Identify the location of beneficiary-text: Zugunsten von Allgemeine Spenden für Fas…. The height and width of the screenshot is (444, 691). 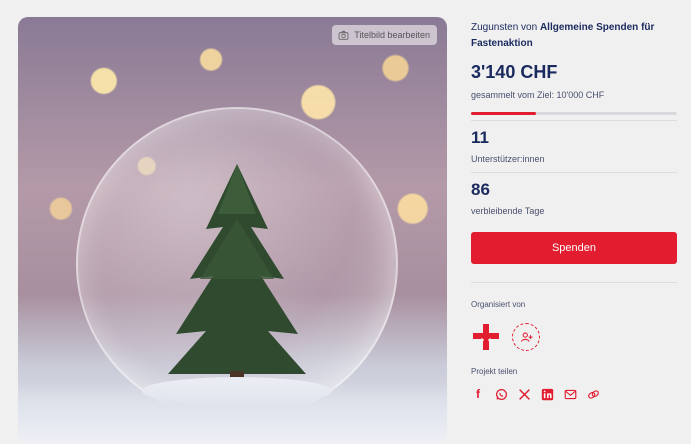
(571, 36).